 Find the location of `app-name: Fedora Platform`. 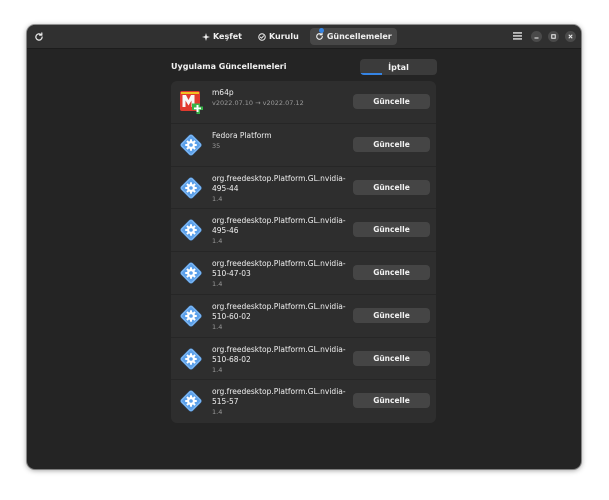

app-name: Fedora Platform is located at coordinates (242, 135).